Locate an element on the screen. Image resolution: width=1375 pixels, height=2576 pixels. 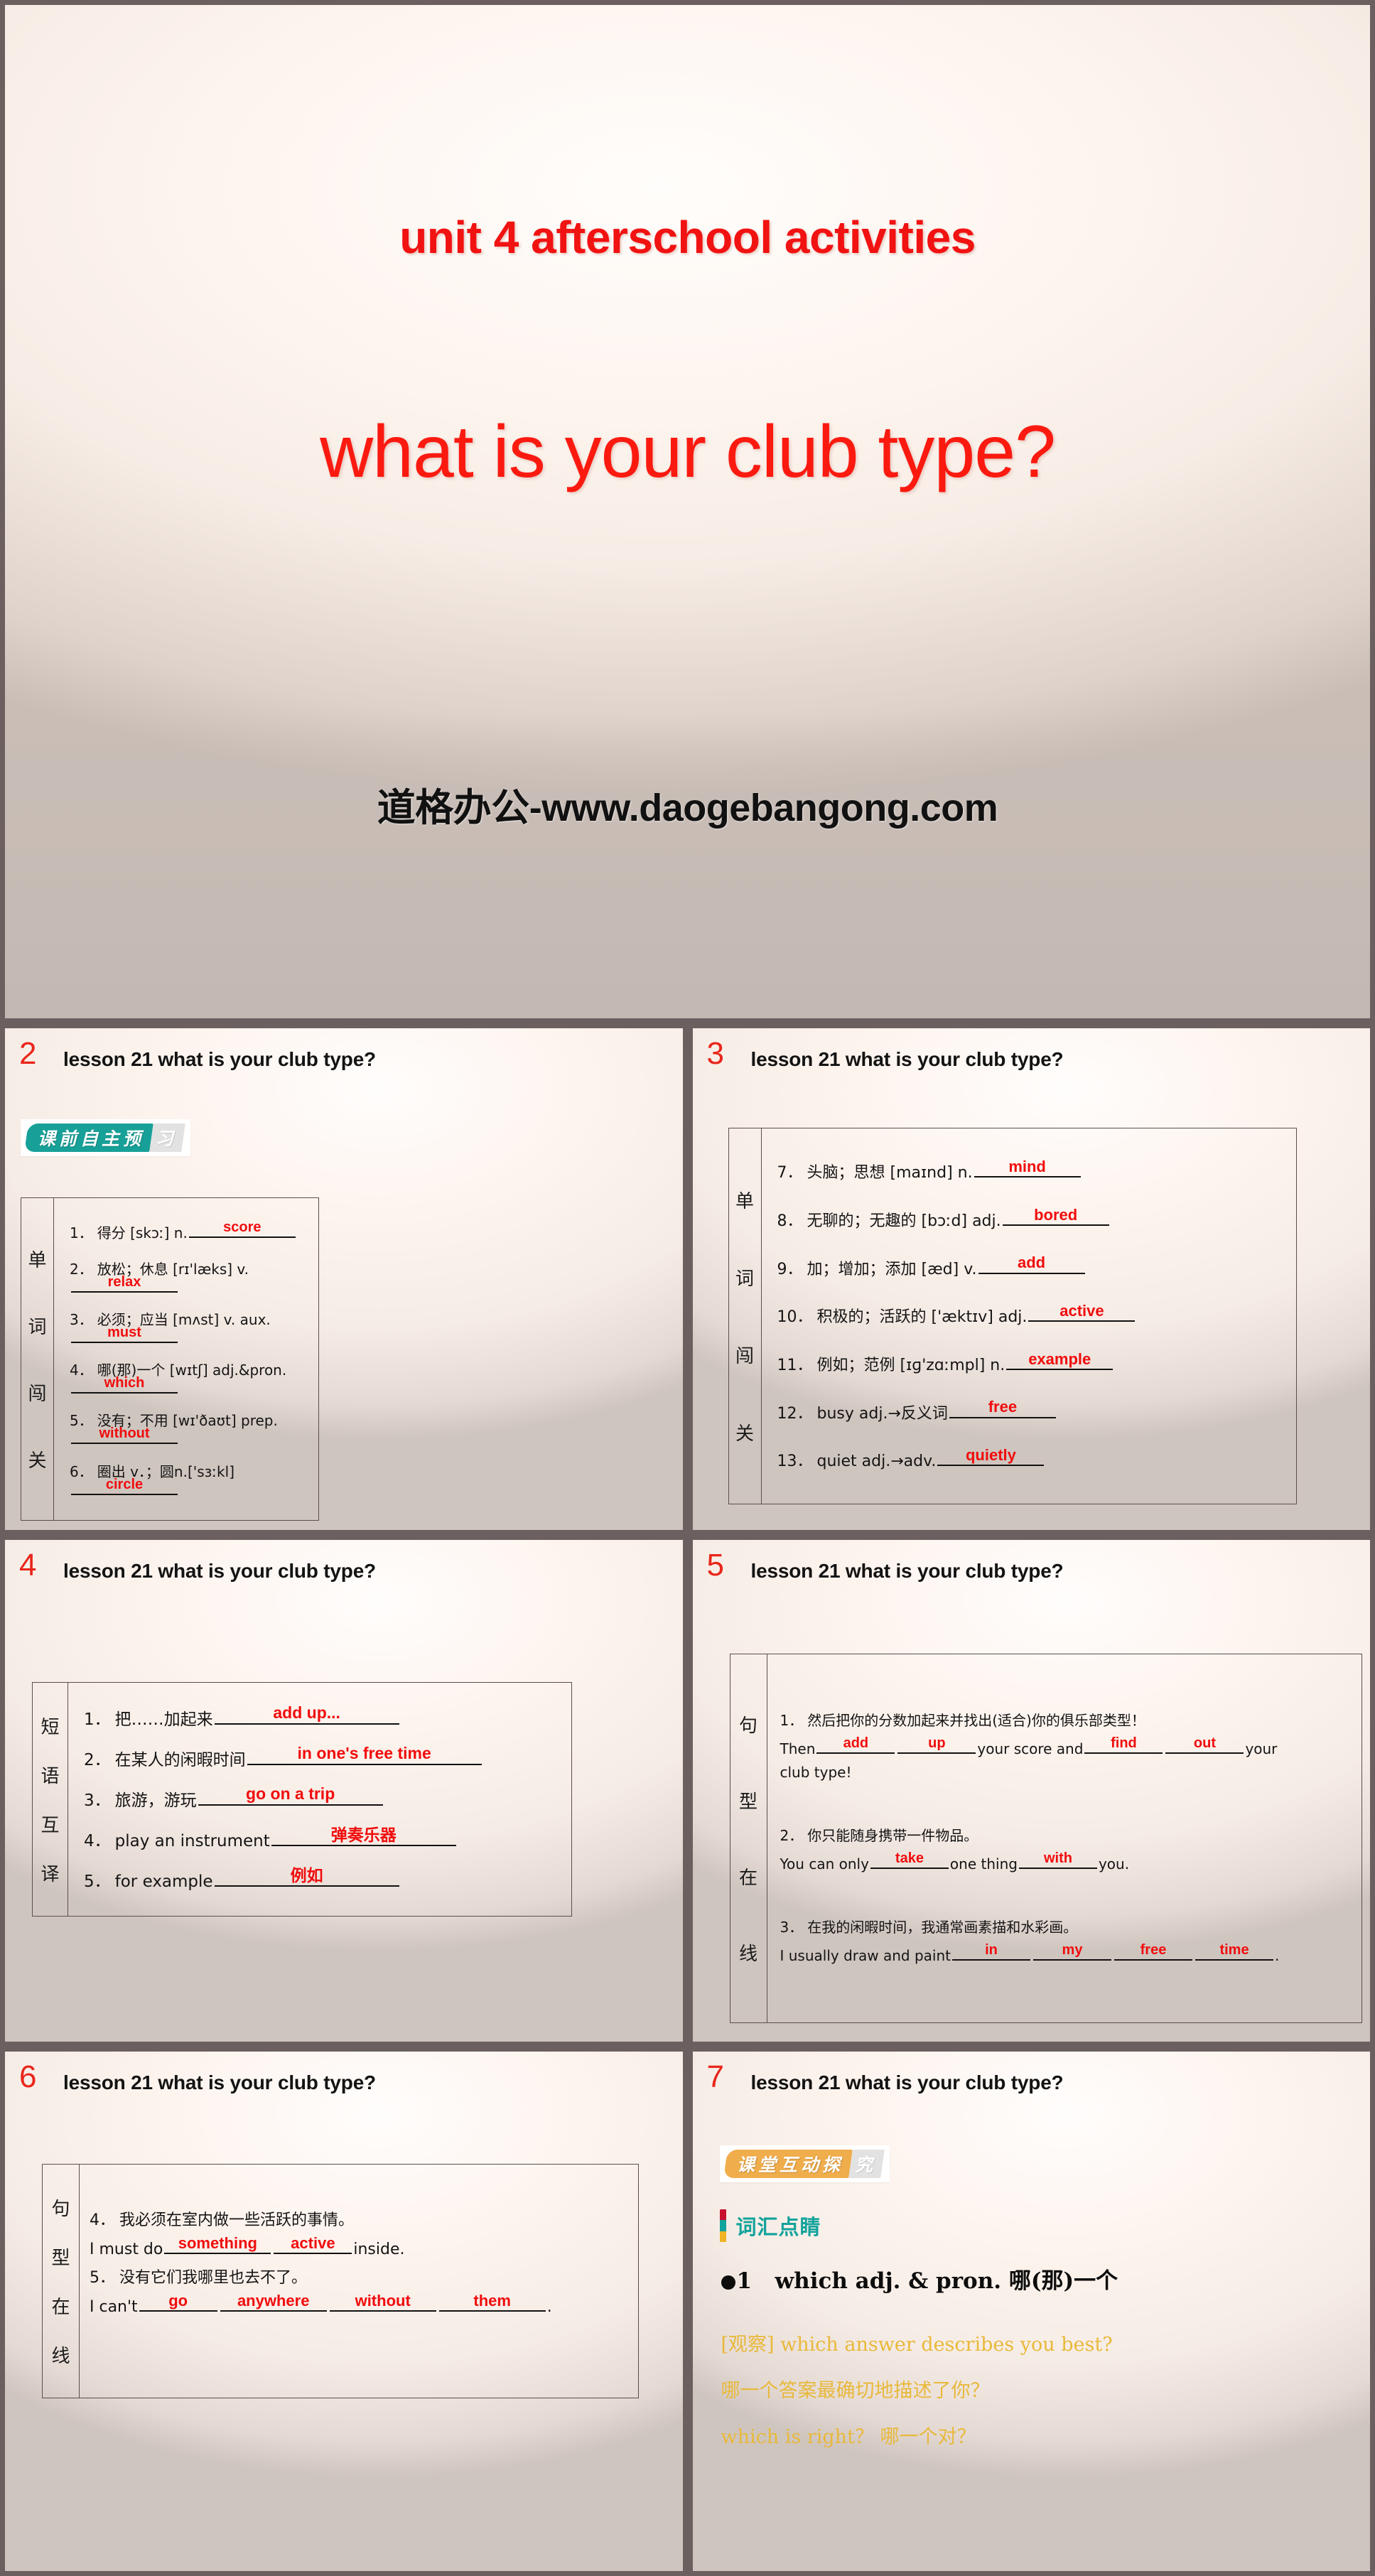
answer-blank: quietly is located at coordinates (991, 1456).